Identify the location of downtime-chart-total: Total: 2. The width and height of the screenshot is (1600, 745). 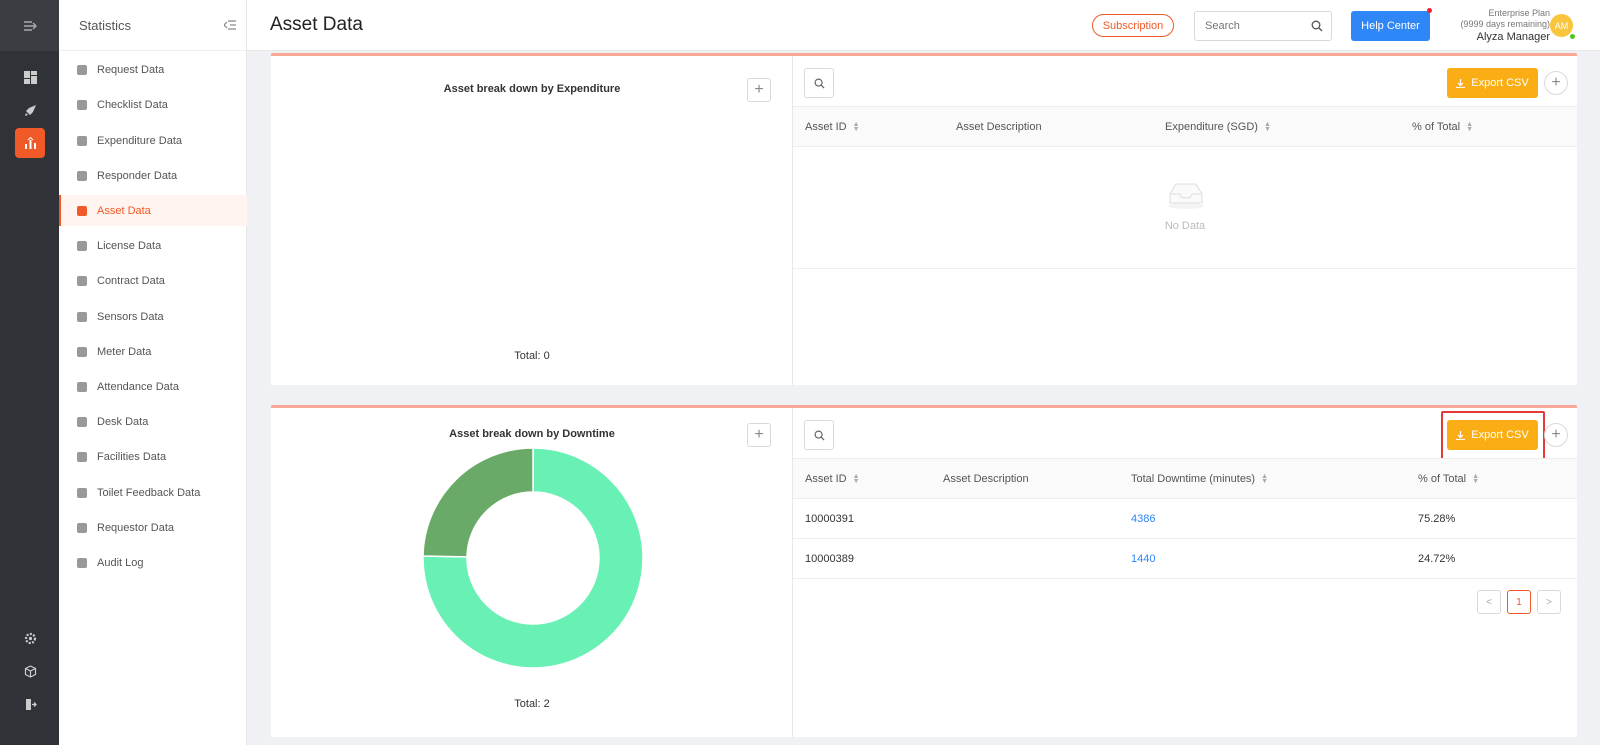
(532, 704).